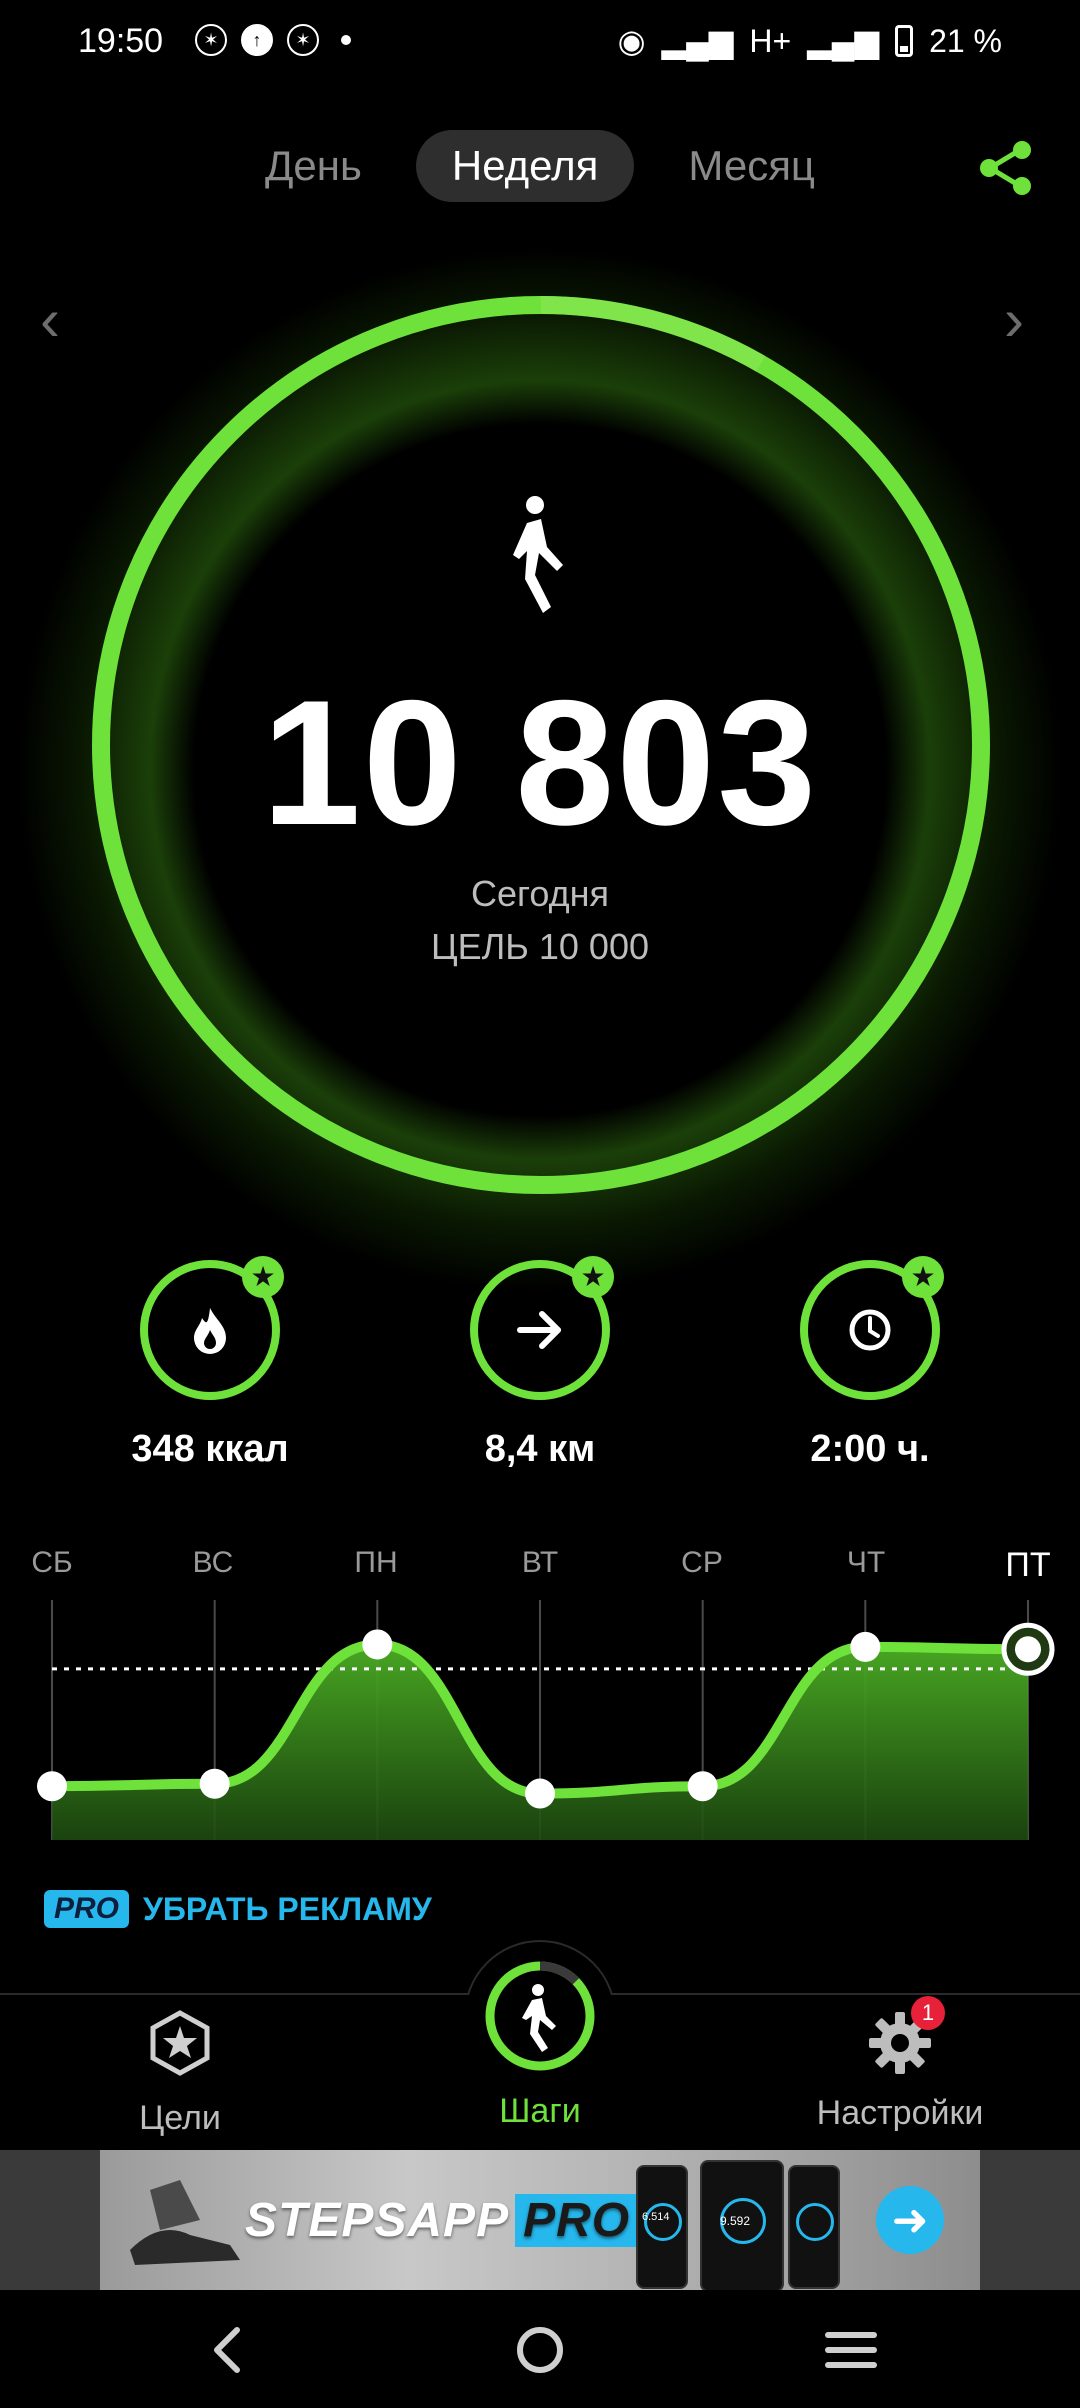  I want to click on ad-phone-value-2: 9.592, so click(735, 2221).